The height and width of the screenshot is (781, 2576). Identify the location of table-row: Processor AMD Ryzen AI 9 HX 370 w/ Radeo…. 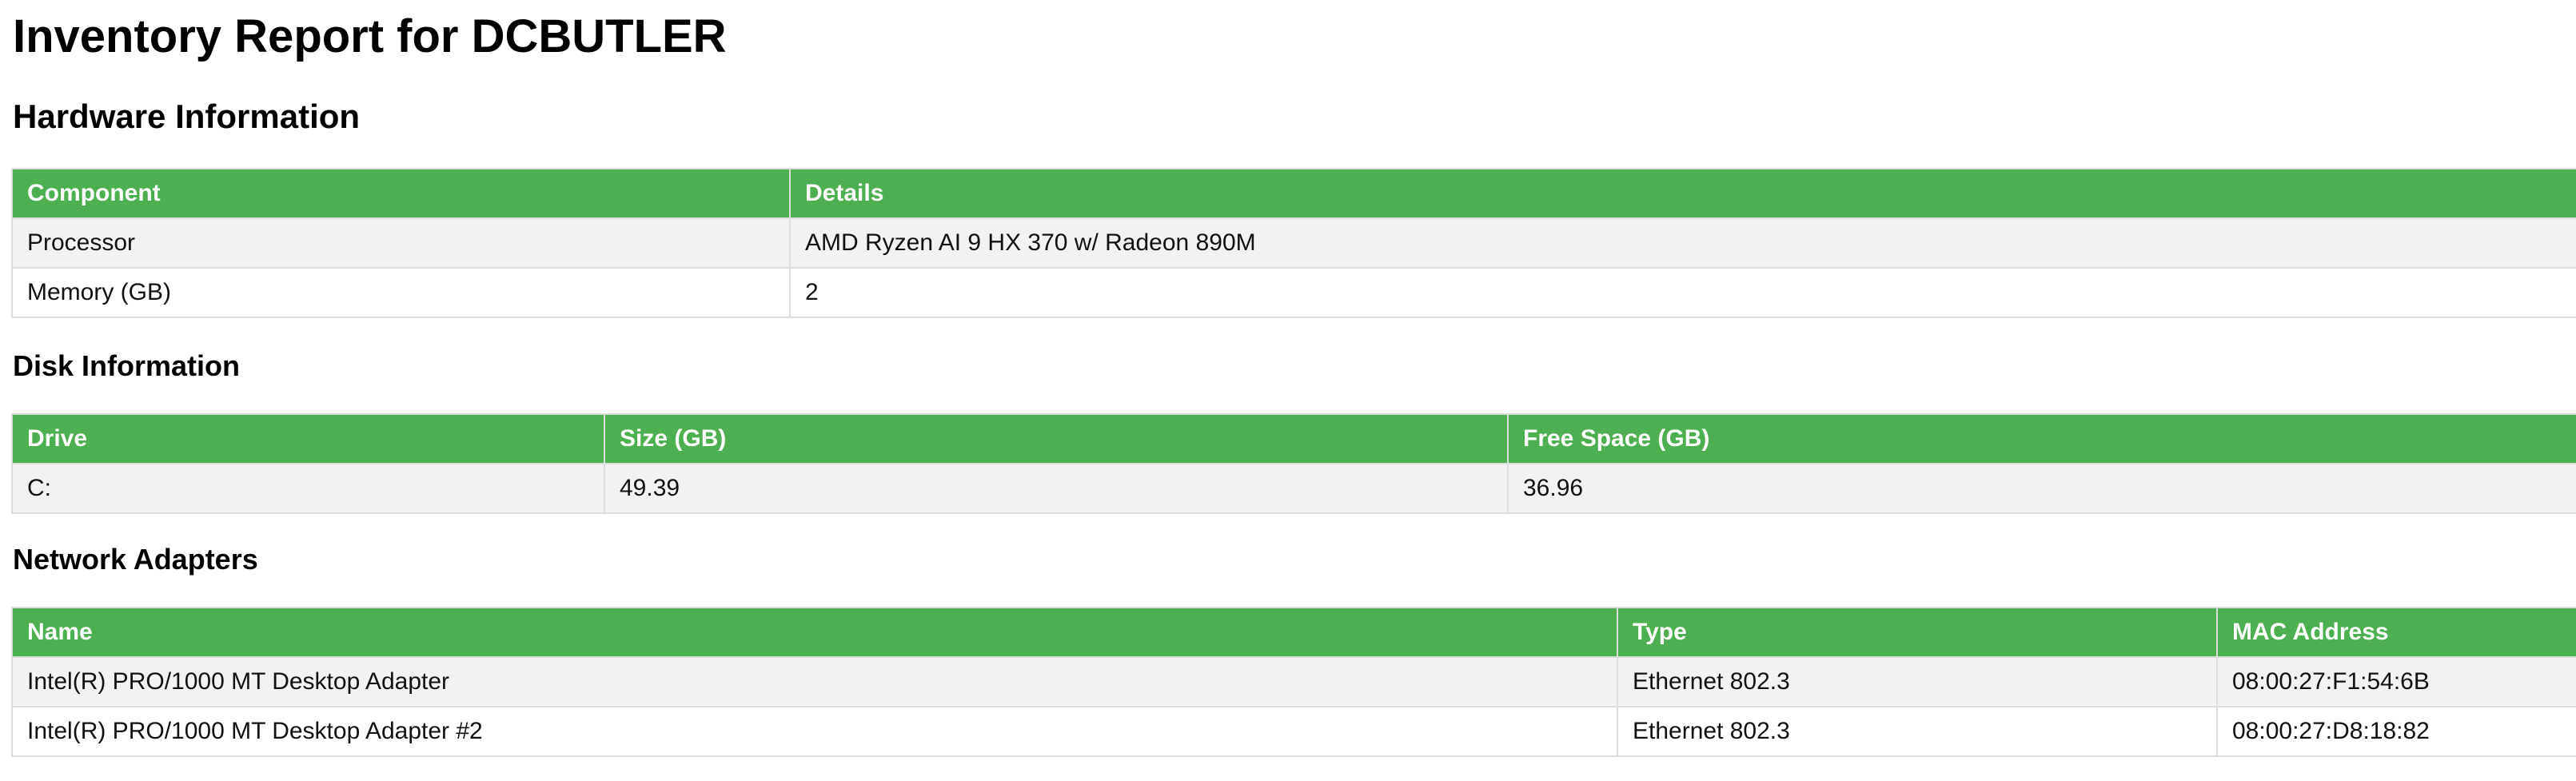
(1293, 243).